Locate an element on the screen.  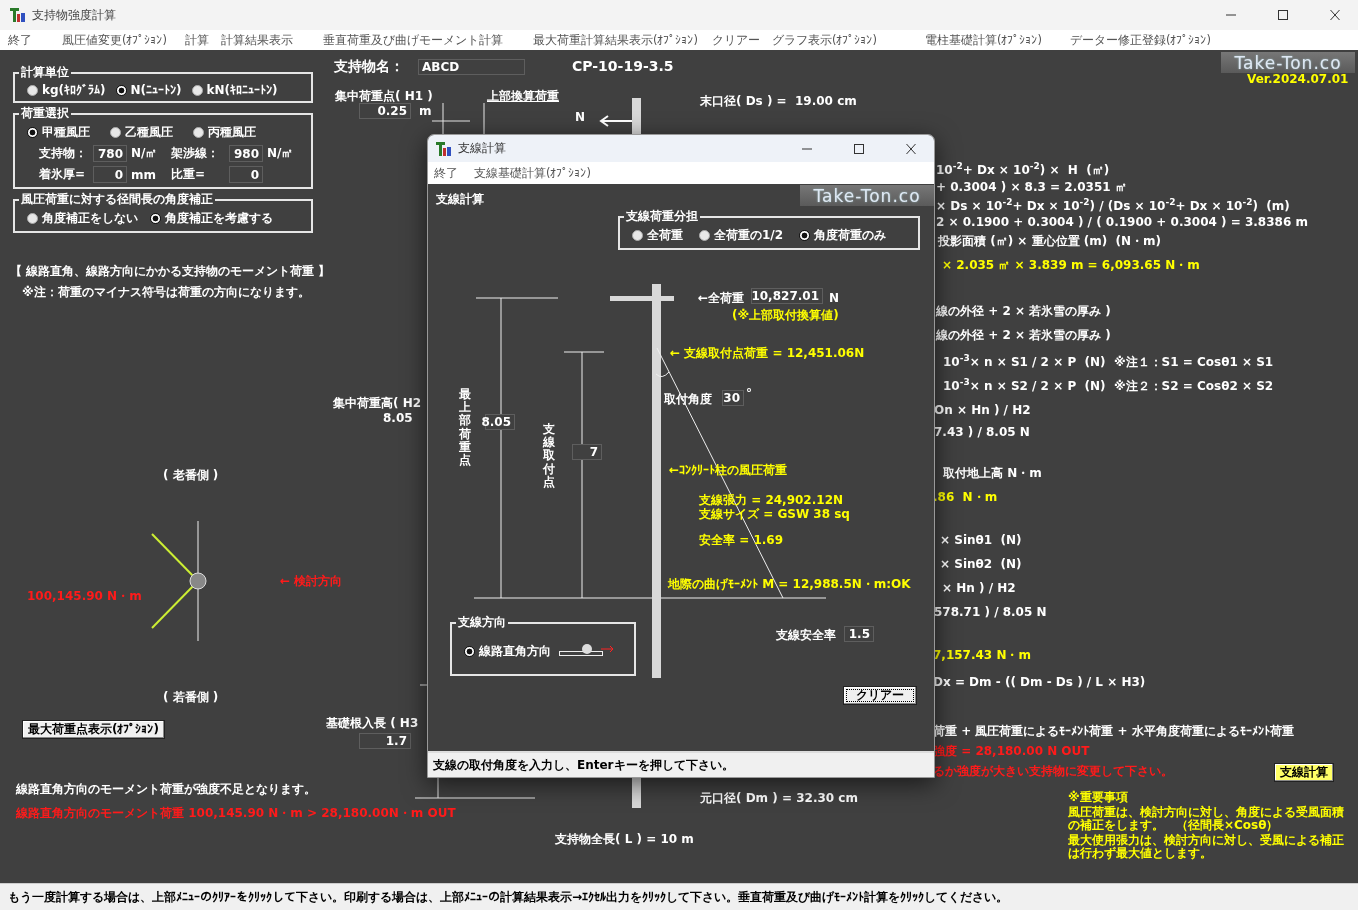
label-text: 578.71 ) / 8.05 N is located at coordinates (990, 612).